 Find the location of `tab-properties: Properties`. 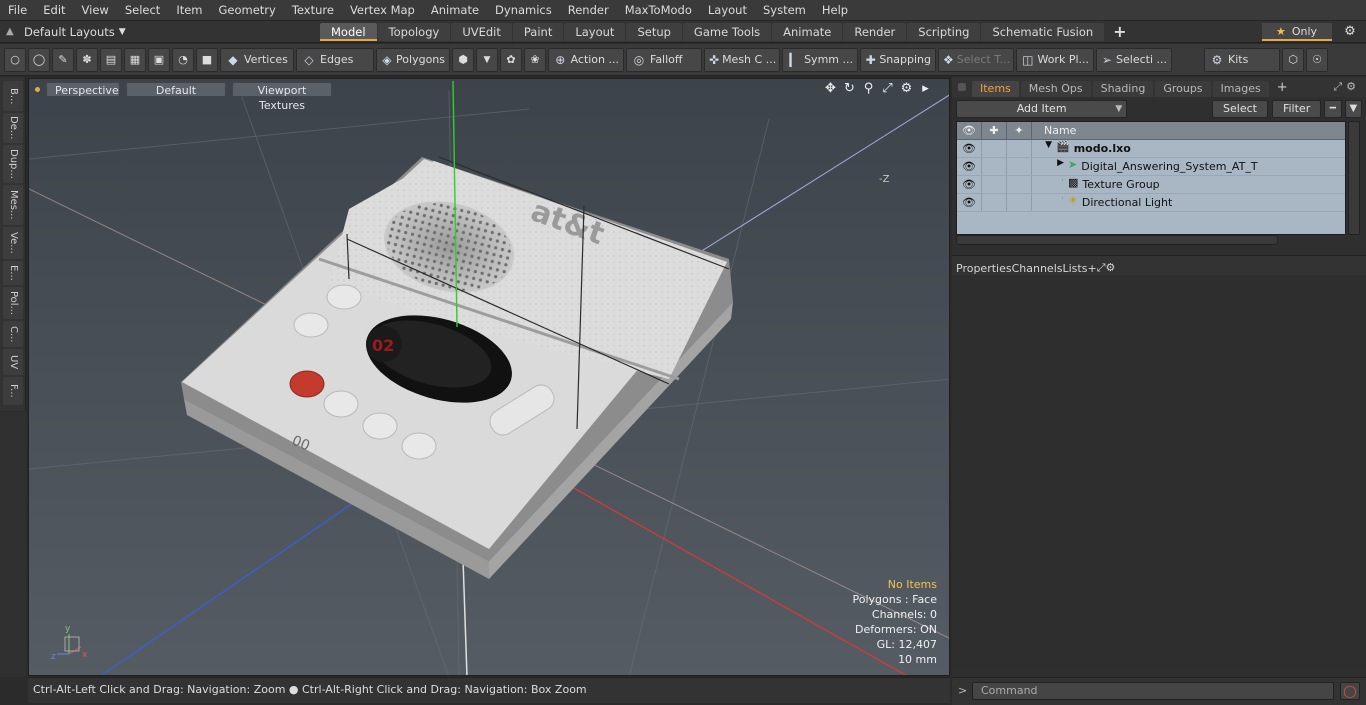

tab-properties: Properties is located at coordinates (984, 268).